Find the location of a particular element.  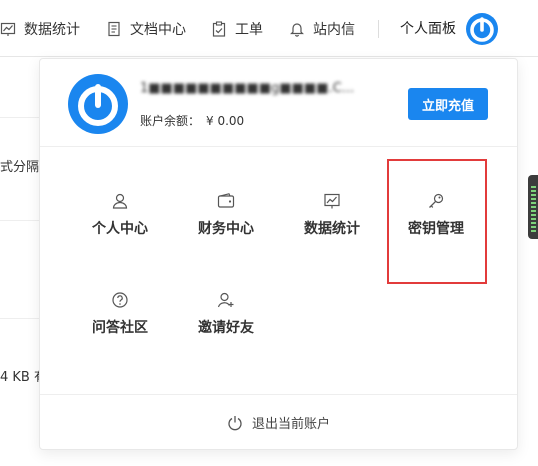

menu-item-invite-friends: 邀请好友 is located at coordinates (226, 326).